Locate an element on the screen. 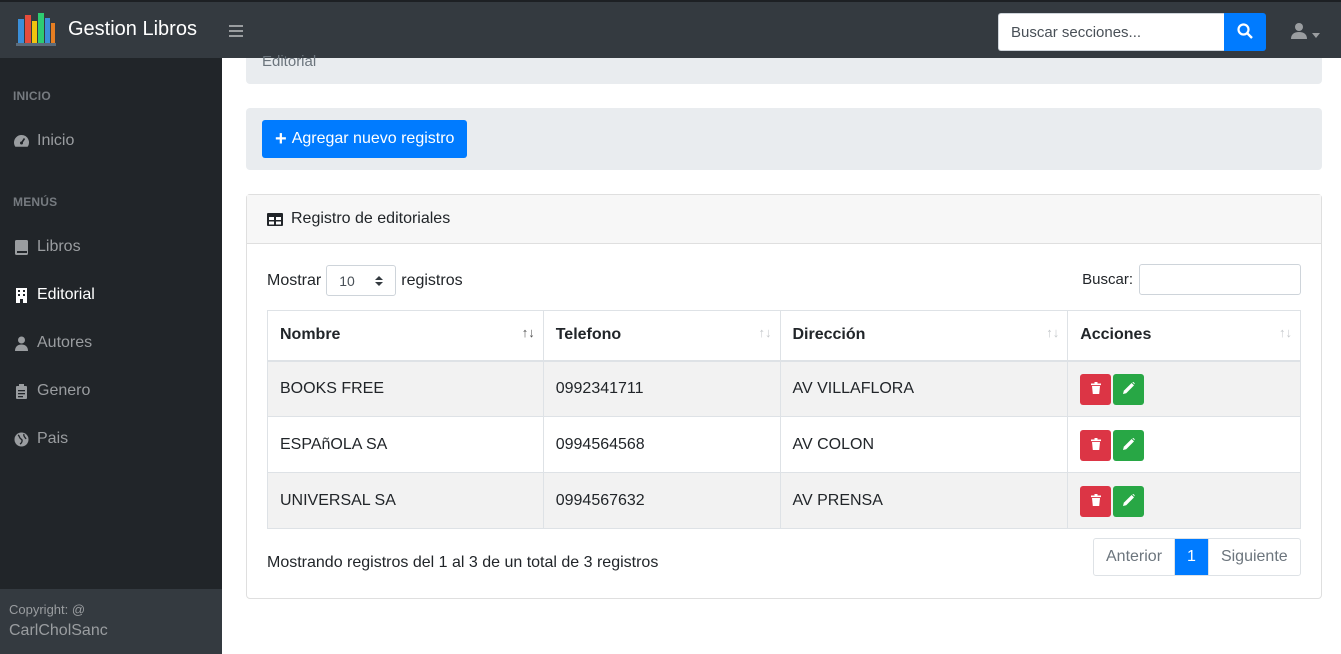 Image resolution: width=1341 pixels, height=654 pixels. table-filter: Buscar: is located at coordinates (1191, 279).